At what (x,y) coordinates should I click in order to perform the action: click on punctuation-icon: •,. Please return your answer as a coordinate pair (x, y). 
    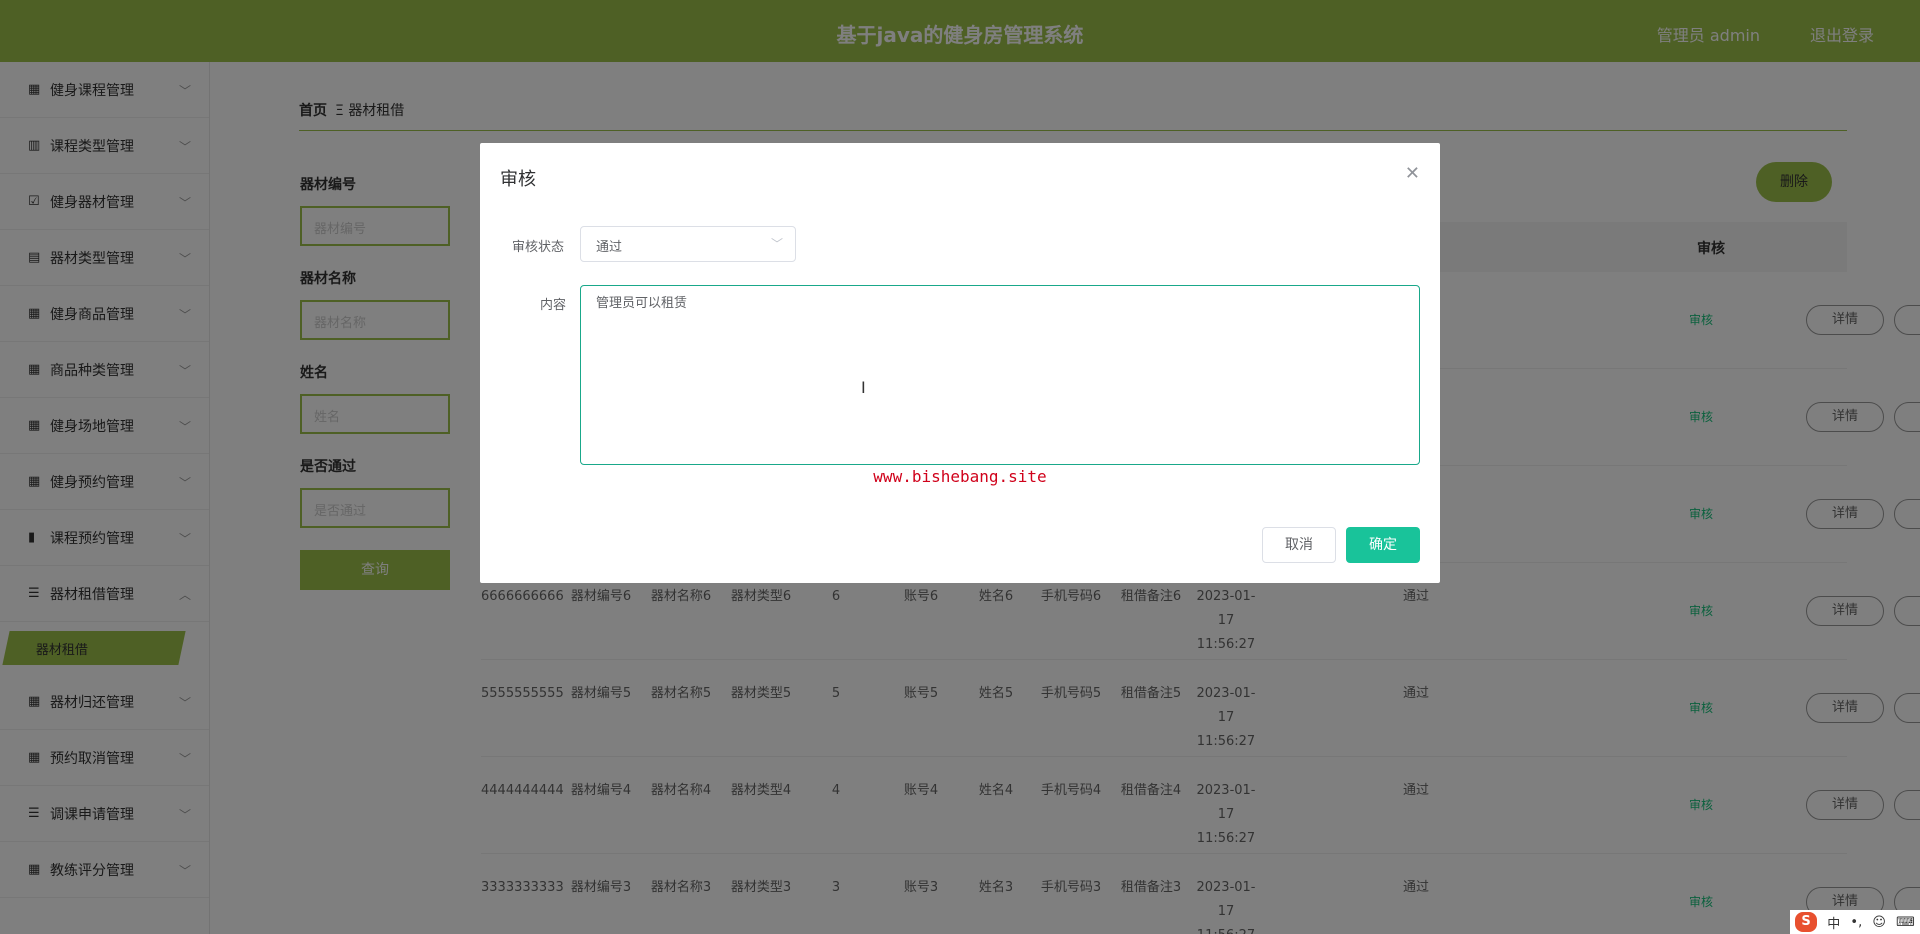
    Looking at the image, I should click on (1856, 922).